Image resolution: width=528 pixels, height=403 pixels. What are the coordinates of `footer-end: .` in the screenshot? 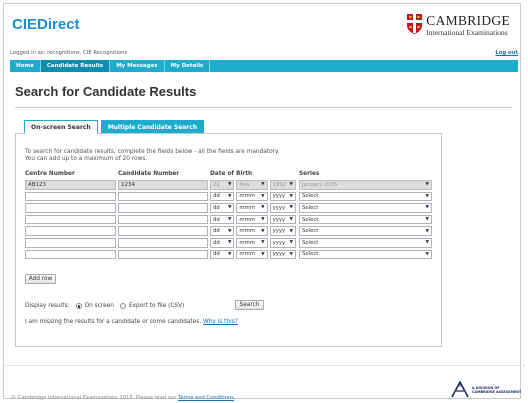 It's located at (234, 398).